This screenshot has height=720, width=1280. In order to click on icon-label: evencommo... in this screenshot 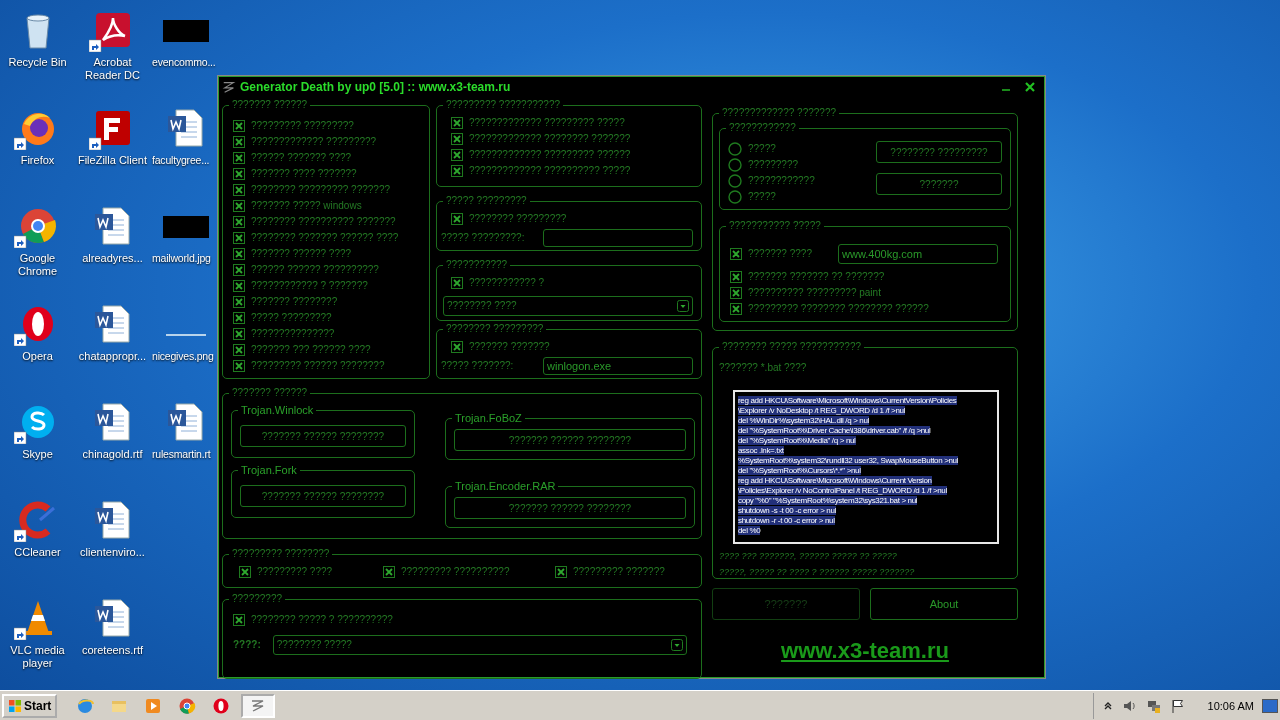, I will do `click(184, 62)`.